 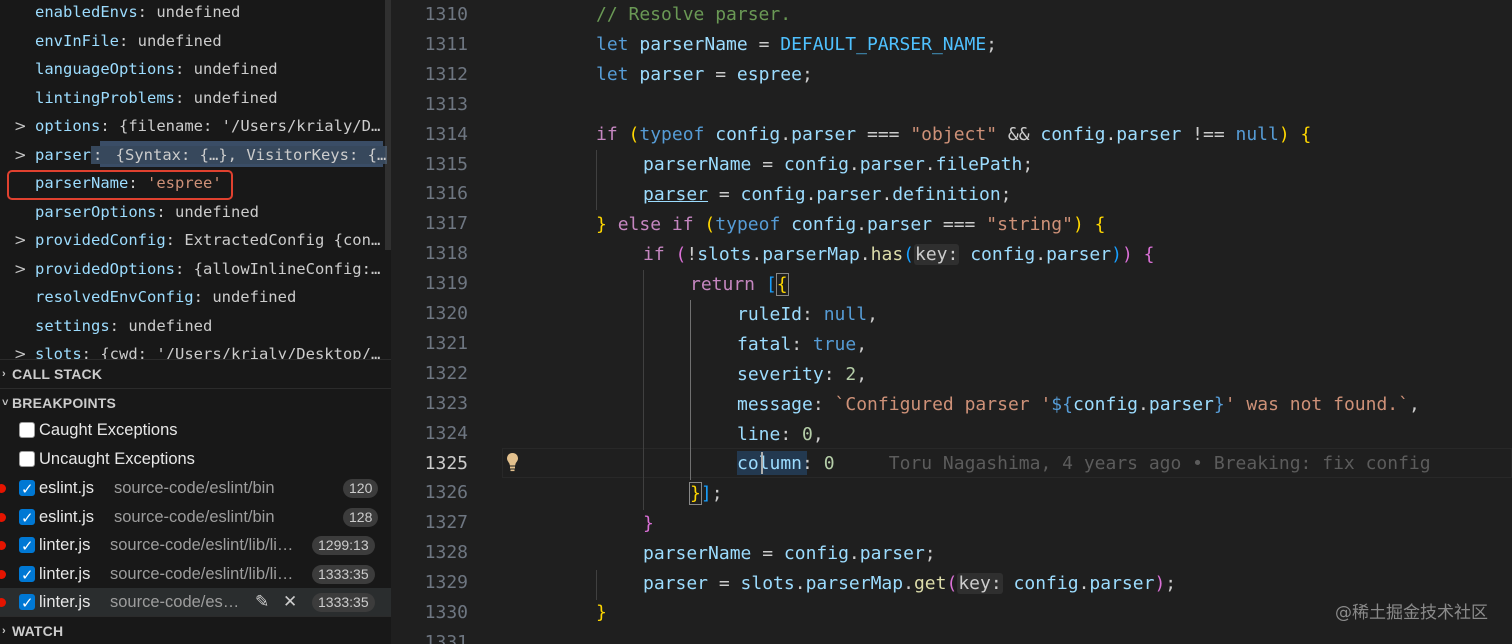 What do you see at coordinates (672, 134) in the screenshot?
I see `keyword: typeof` at bounding box center [672, 134].